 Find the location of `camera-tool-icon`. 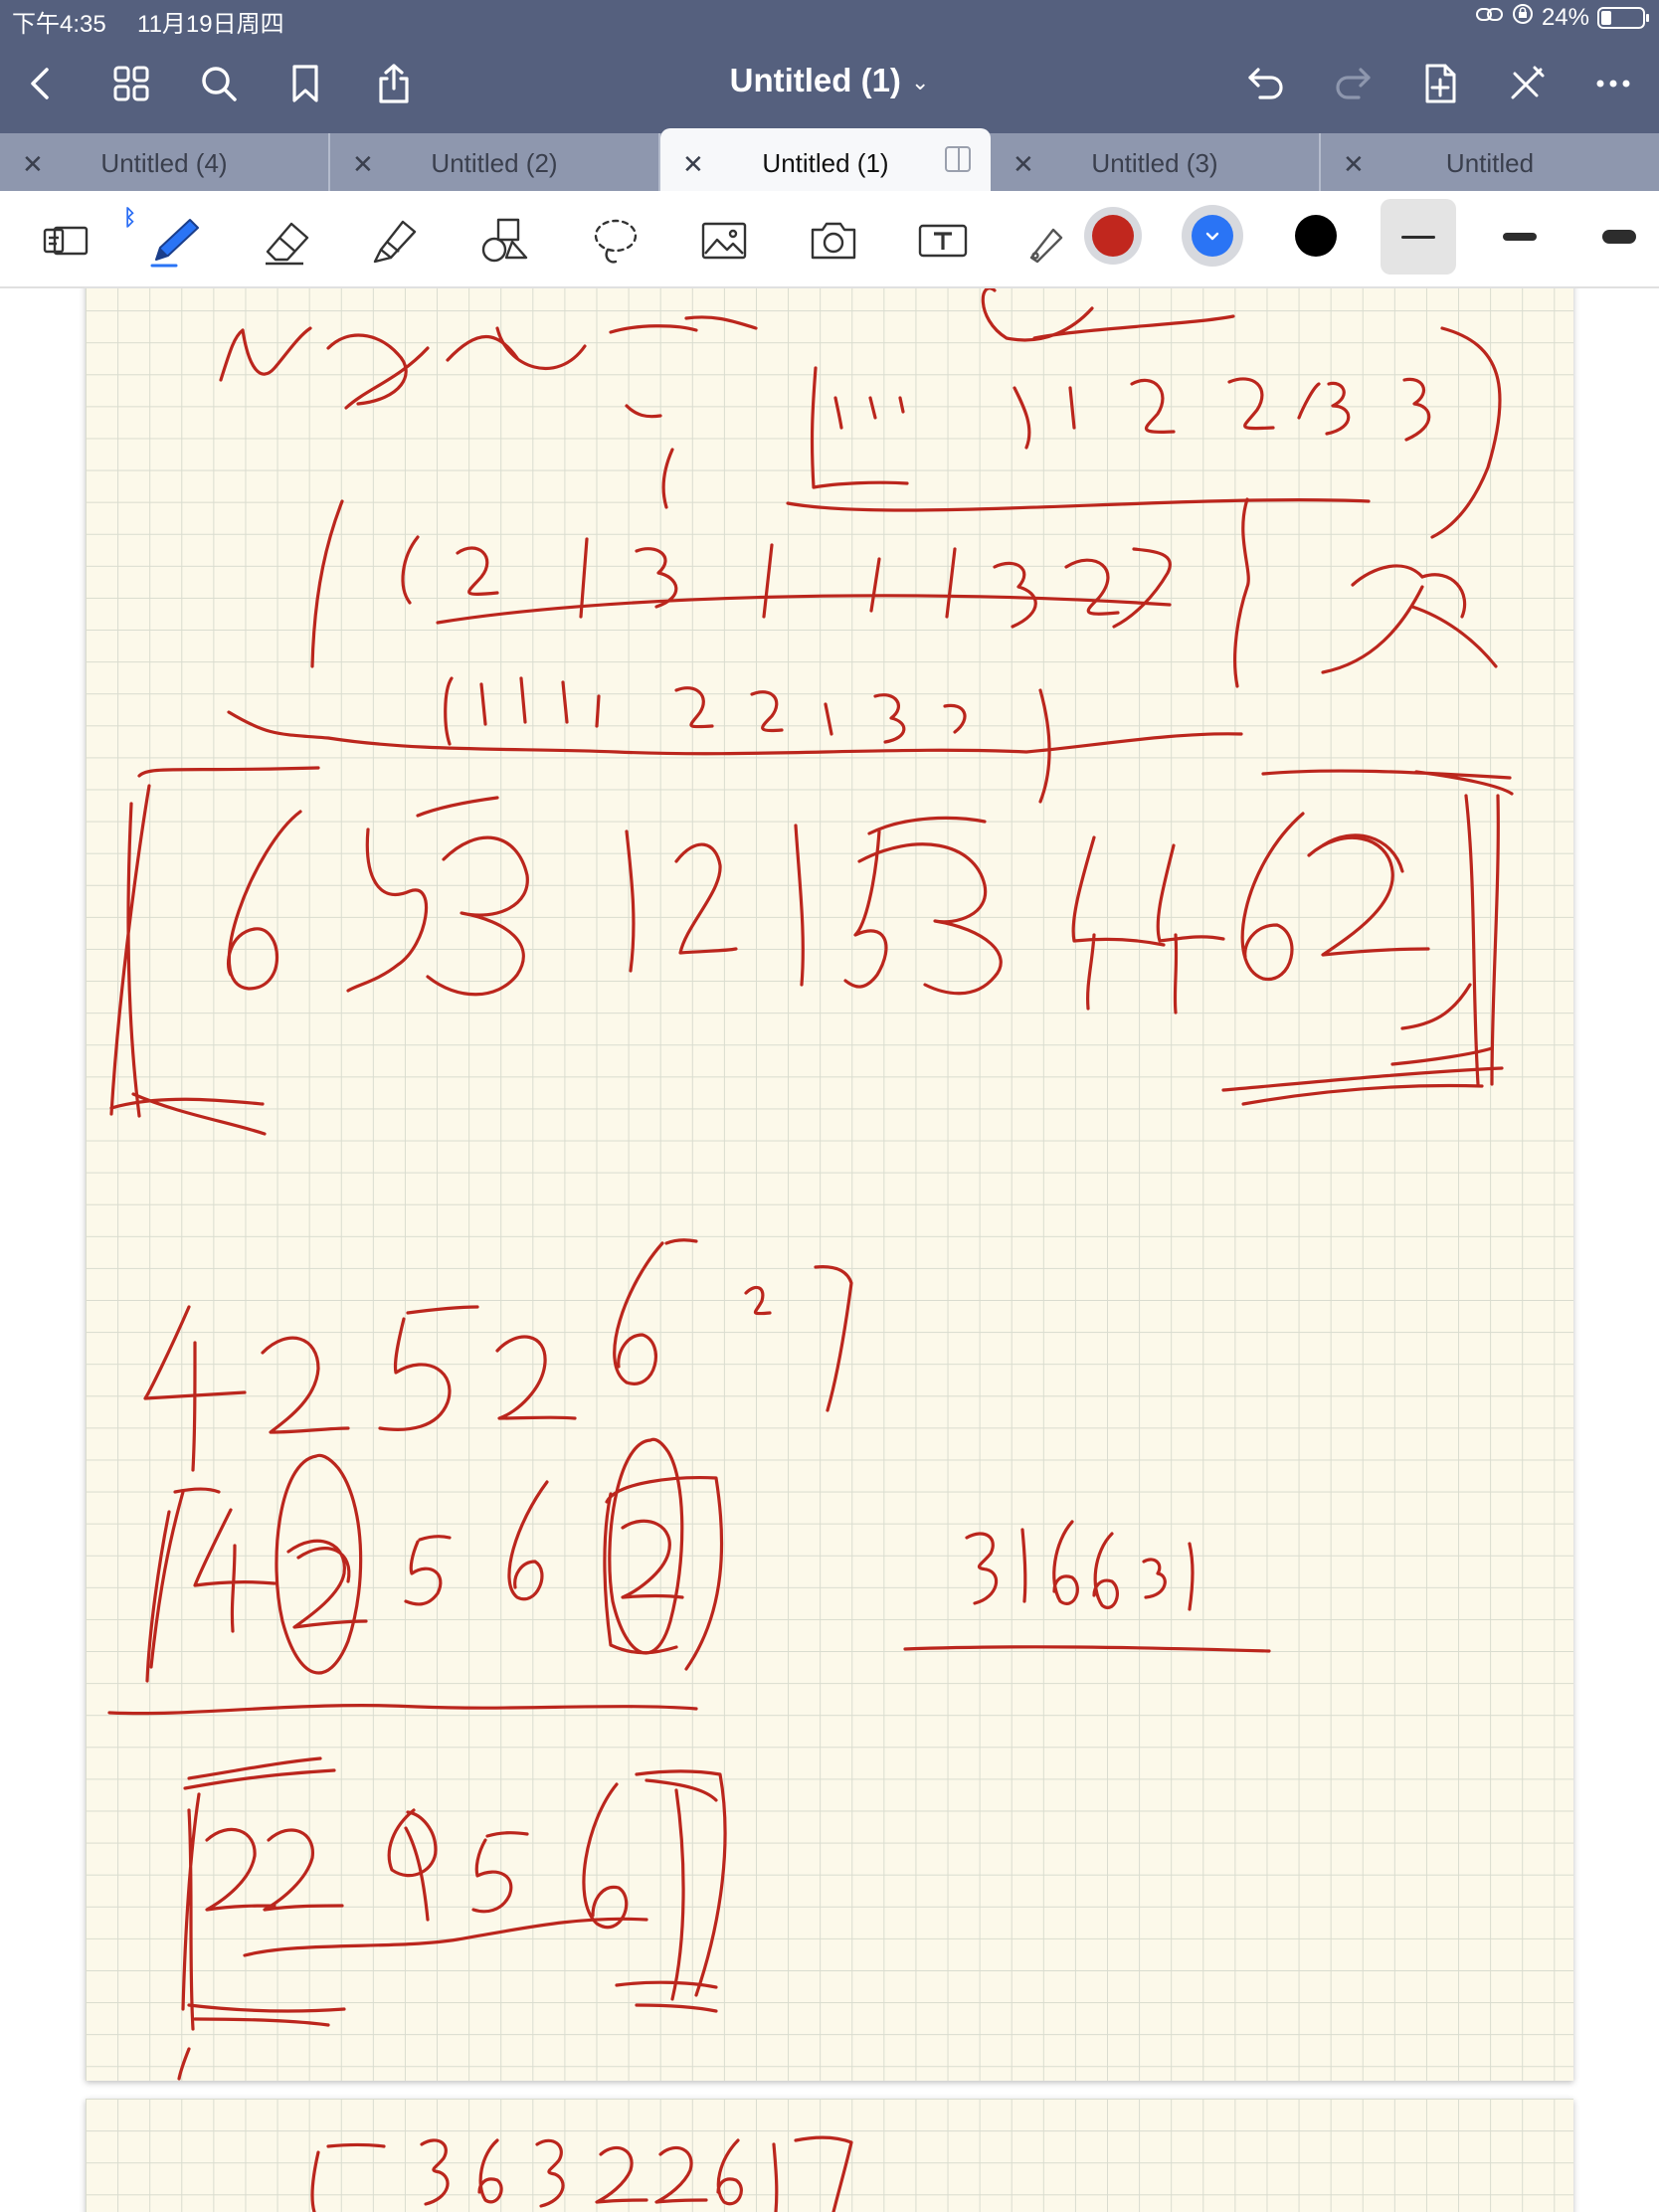

camera-tool-icon is located at coordinates (833, 241).